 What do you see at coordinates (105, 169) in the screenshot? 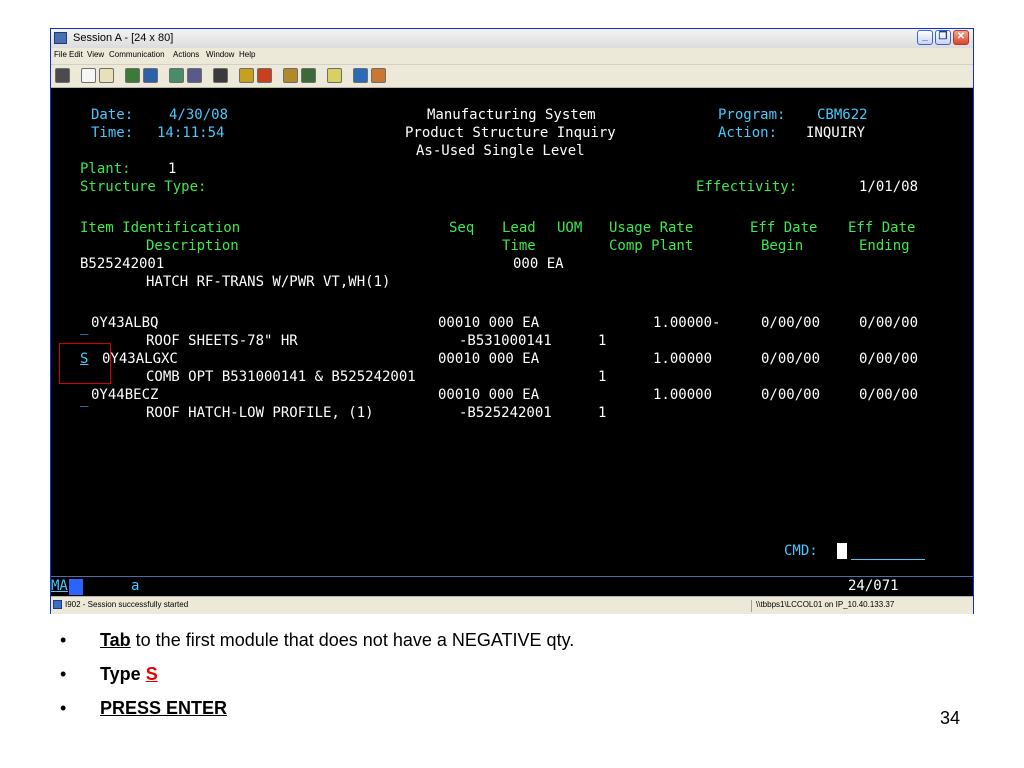
I see `plant-label: Plant:` at bounding box center [105, 169].